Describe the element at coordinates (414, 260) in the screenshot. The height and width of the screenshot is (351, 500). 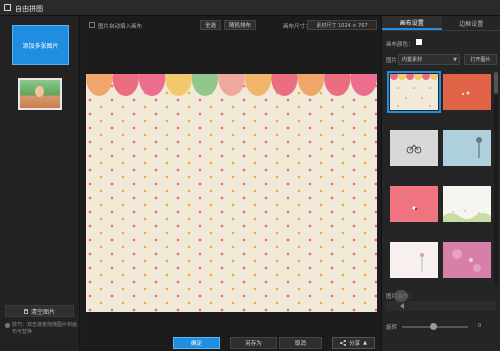
I see `template-flower` at that location.